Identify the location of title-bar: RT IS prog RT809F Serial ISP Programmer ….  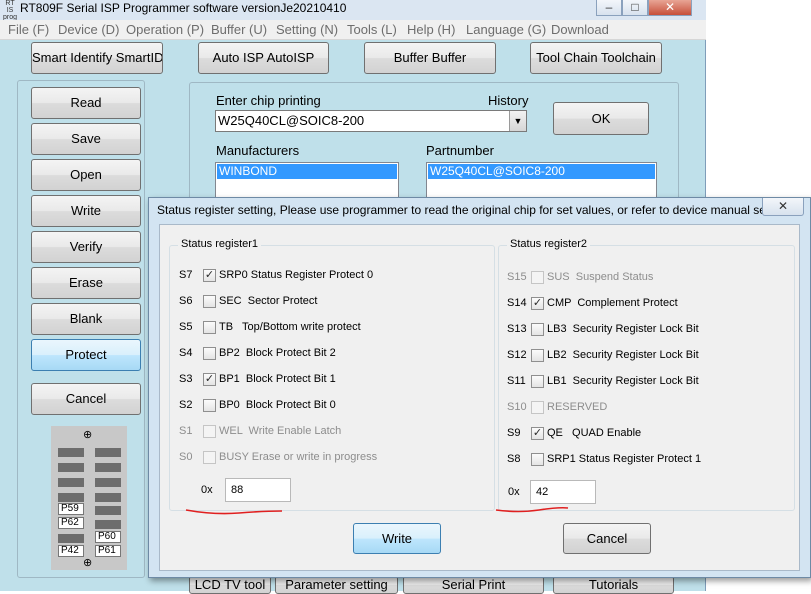
(353, 10).